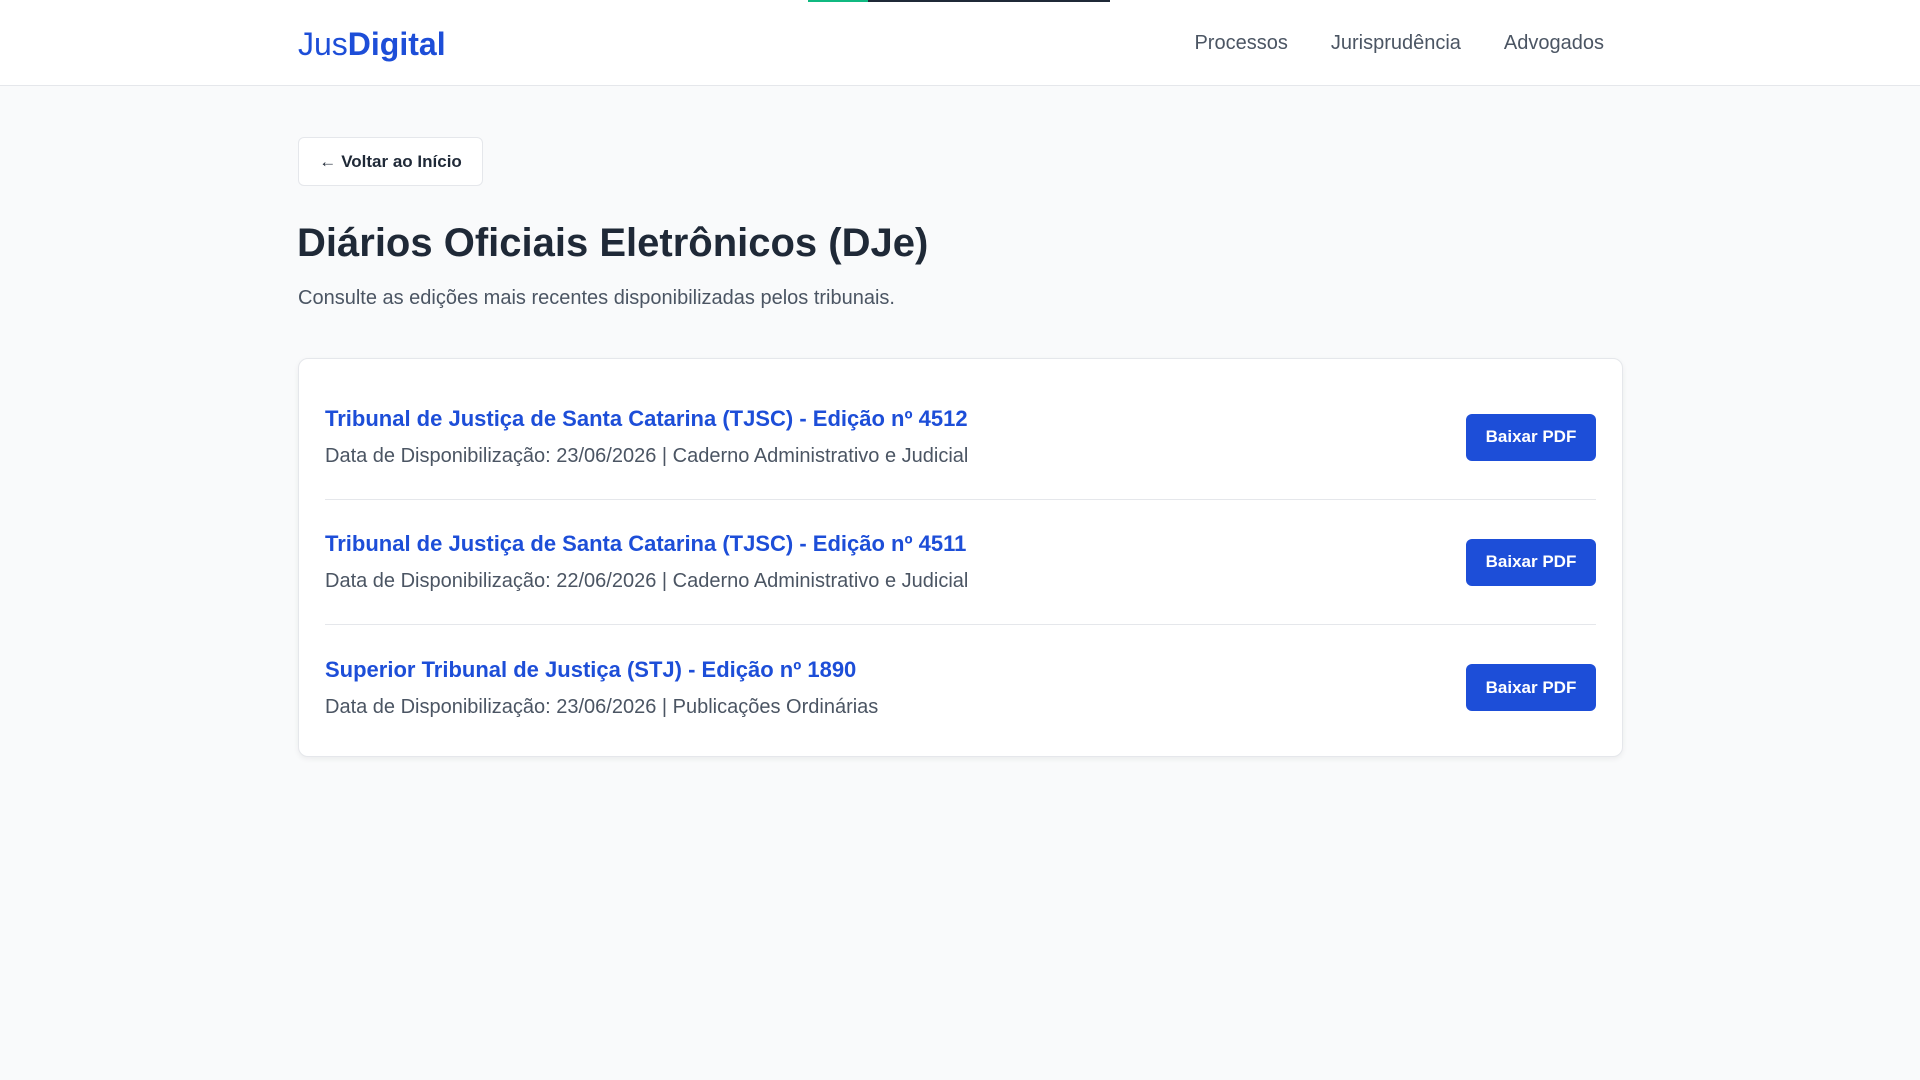 The width and height of the screenshot is (1920, 1080). I want to click on logo-text-light: Jus, so click(323, 44).